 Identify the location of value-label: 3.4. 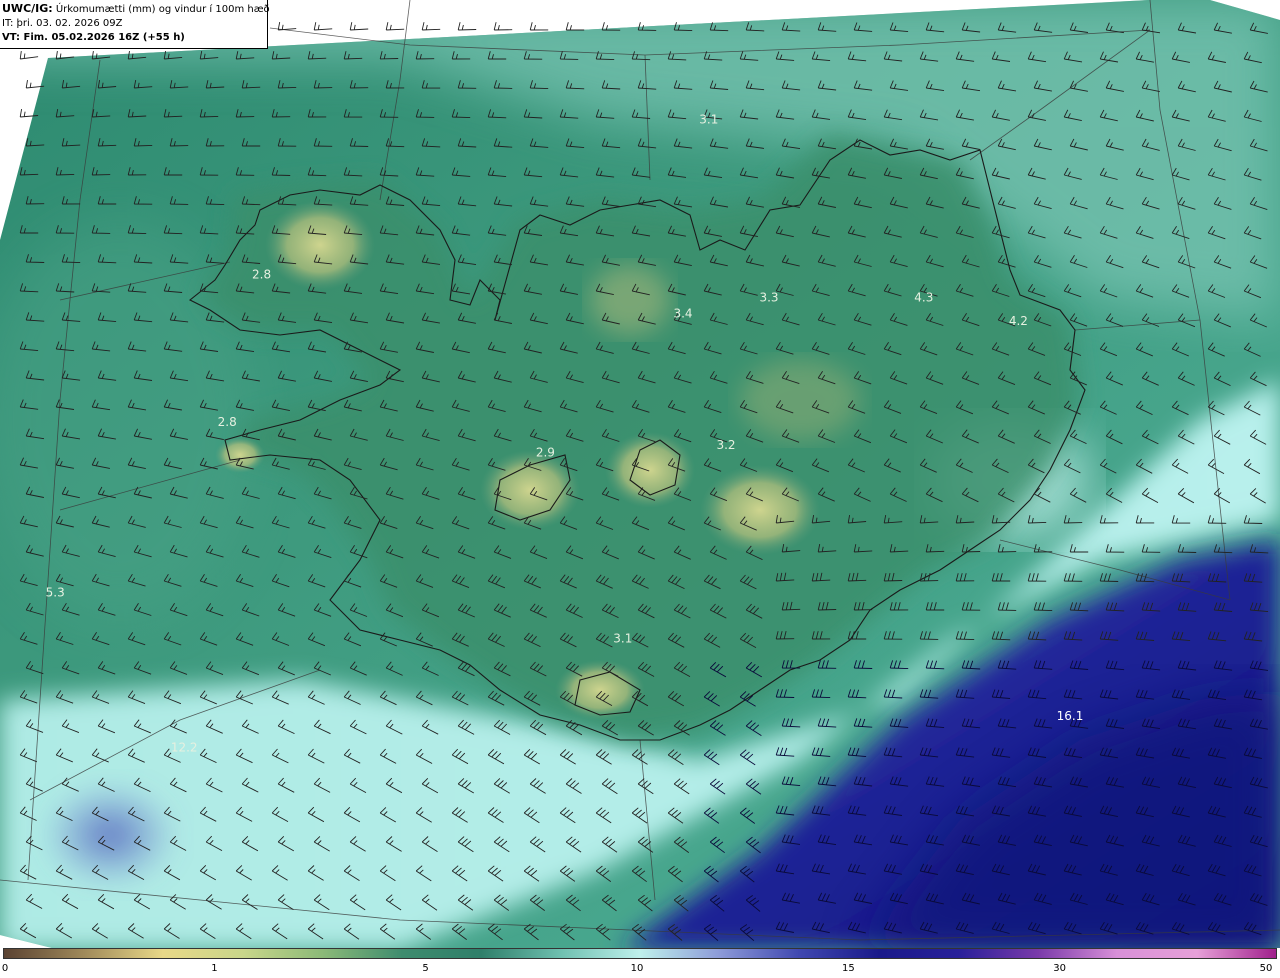
(682, 313).